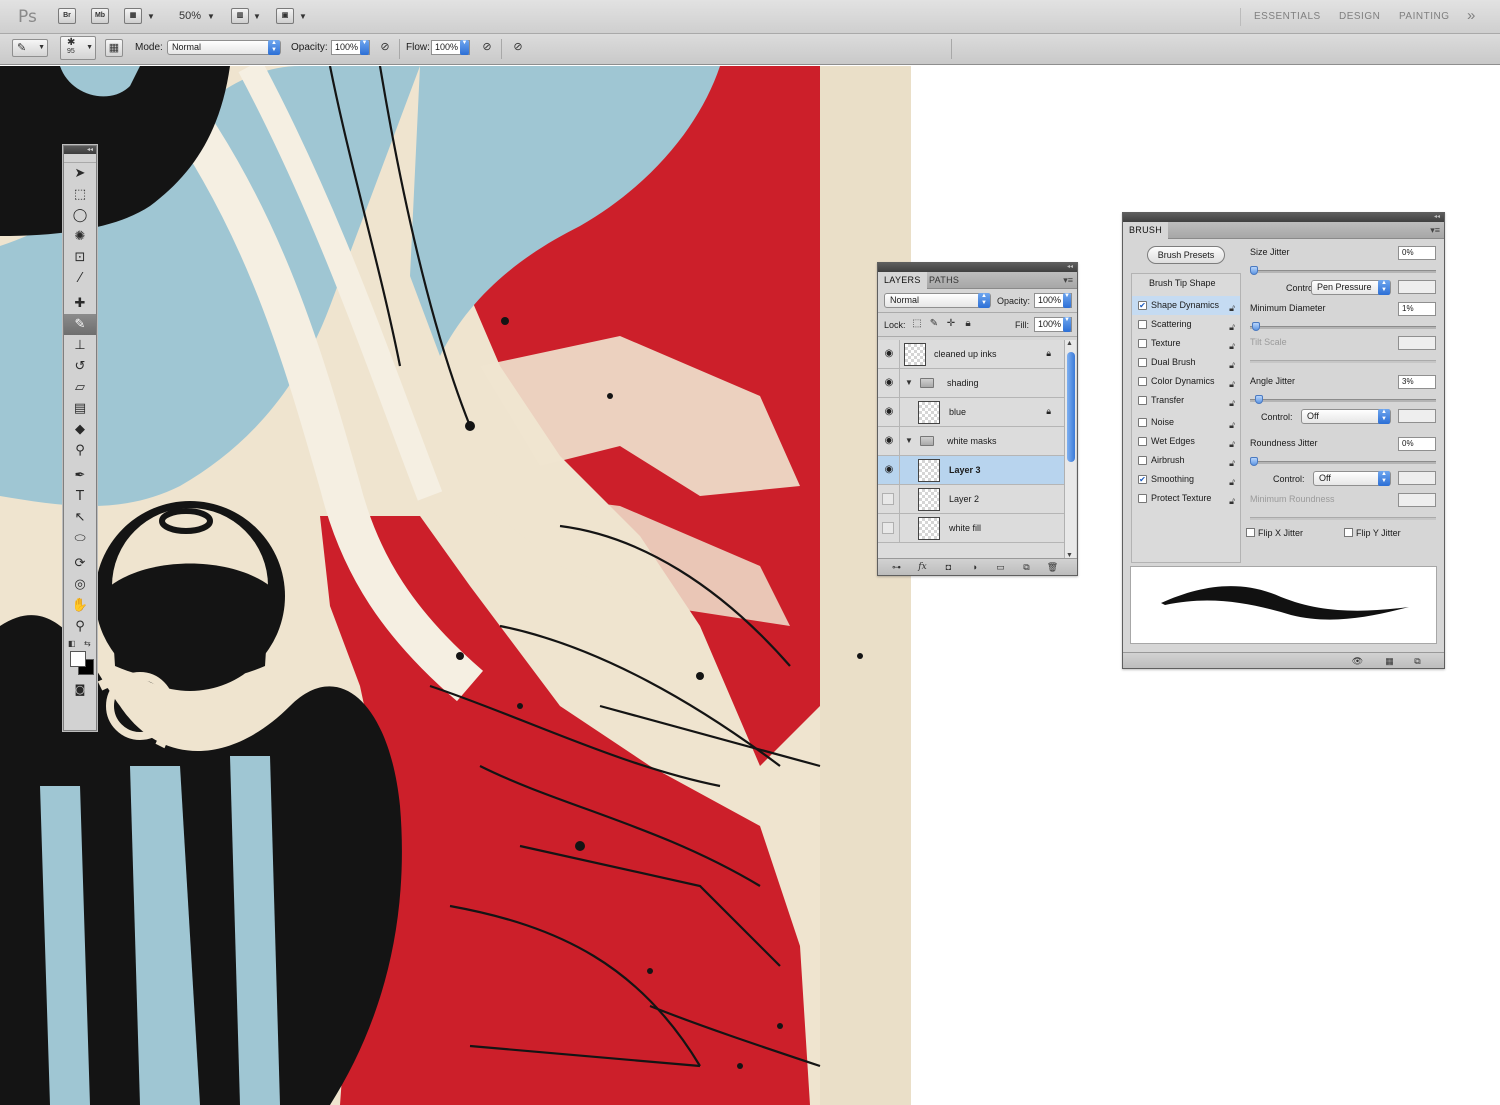 The width and height of the screenshot is (1500, 1105). Describe the element at coordinates (80, 387) in the screenshot. I see `eraser-tool-icon: ▱` at that location.